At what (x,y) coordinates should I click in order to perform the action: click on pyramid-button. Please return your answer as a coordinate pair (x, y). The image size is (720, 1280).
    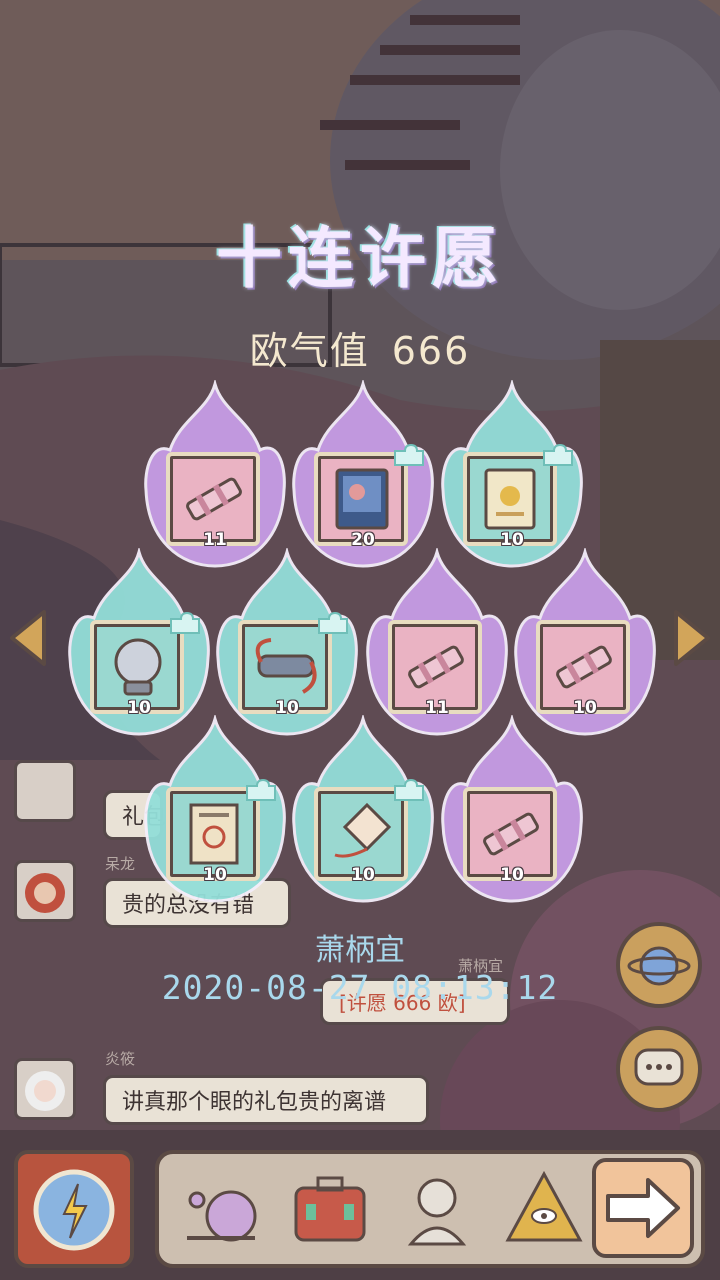
    Looking at the image, I should click on (544, 1208).